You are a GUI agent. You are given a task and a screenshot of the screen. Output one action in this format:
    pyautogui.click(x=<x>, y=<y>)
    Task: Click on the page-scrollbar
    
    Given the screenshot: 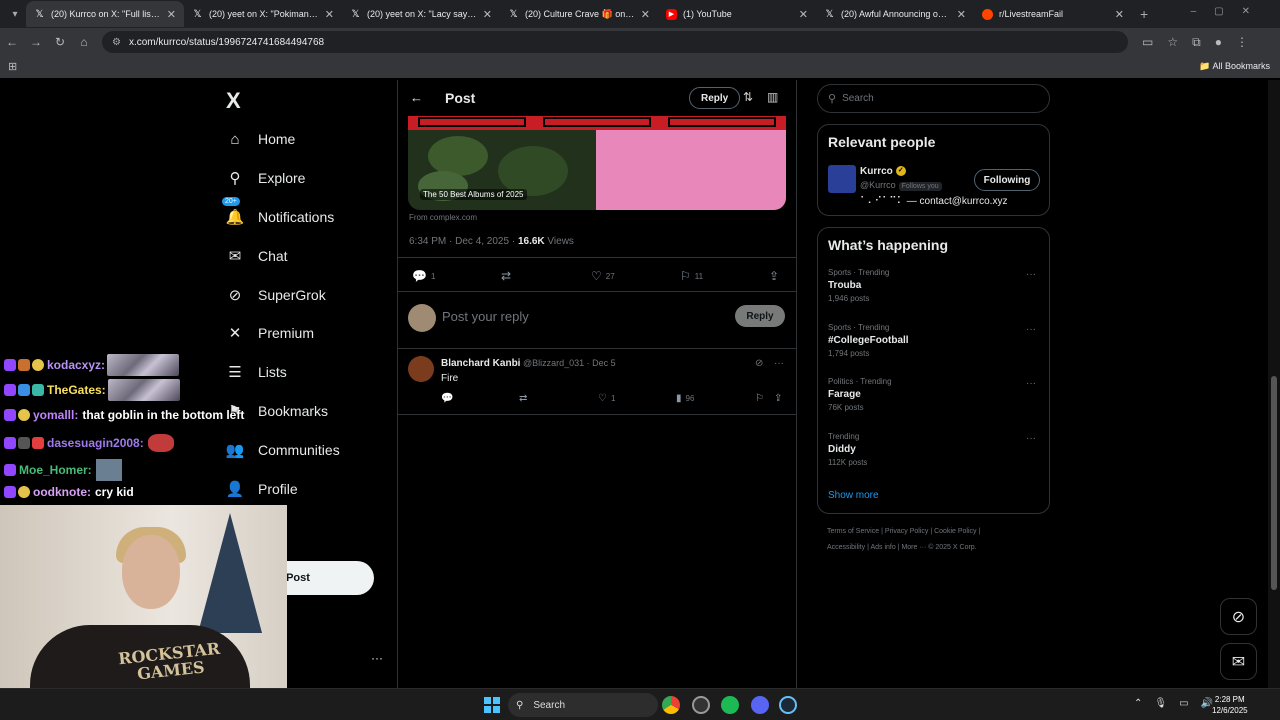 What is the action you would take?
    pyautogui.click(x=1274, y=384)
    